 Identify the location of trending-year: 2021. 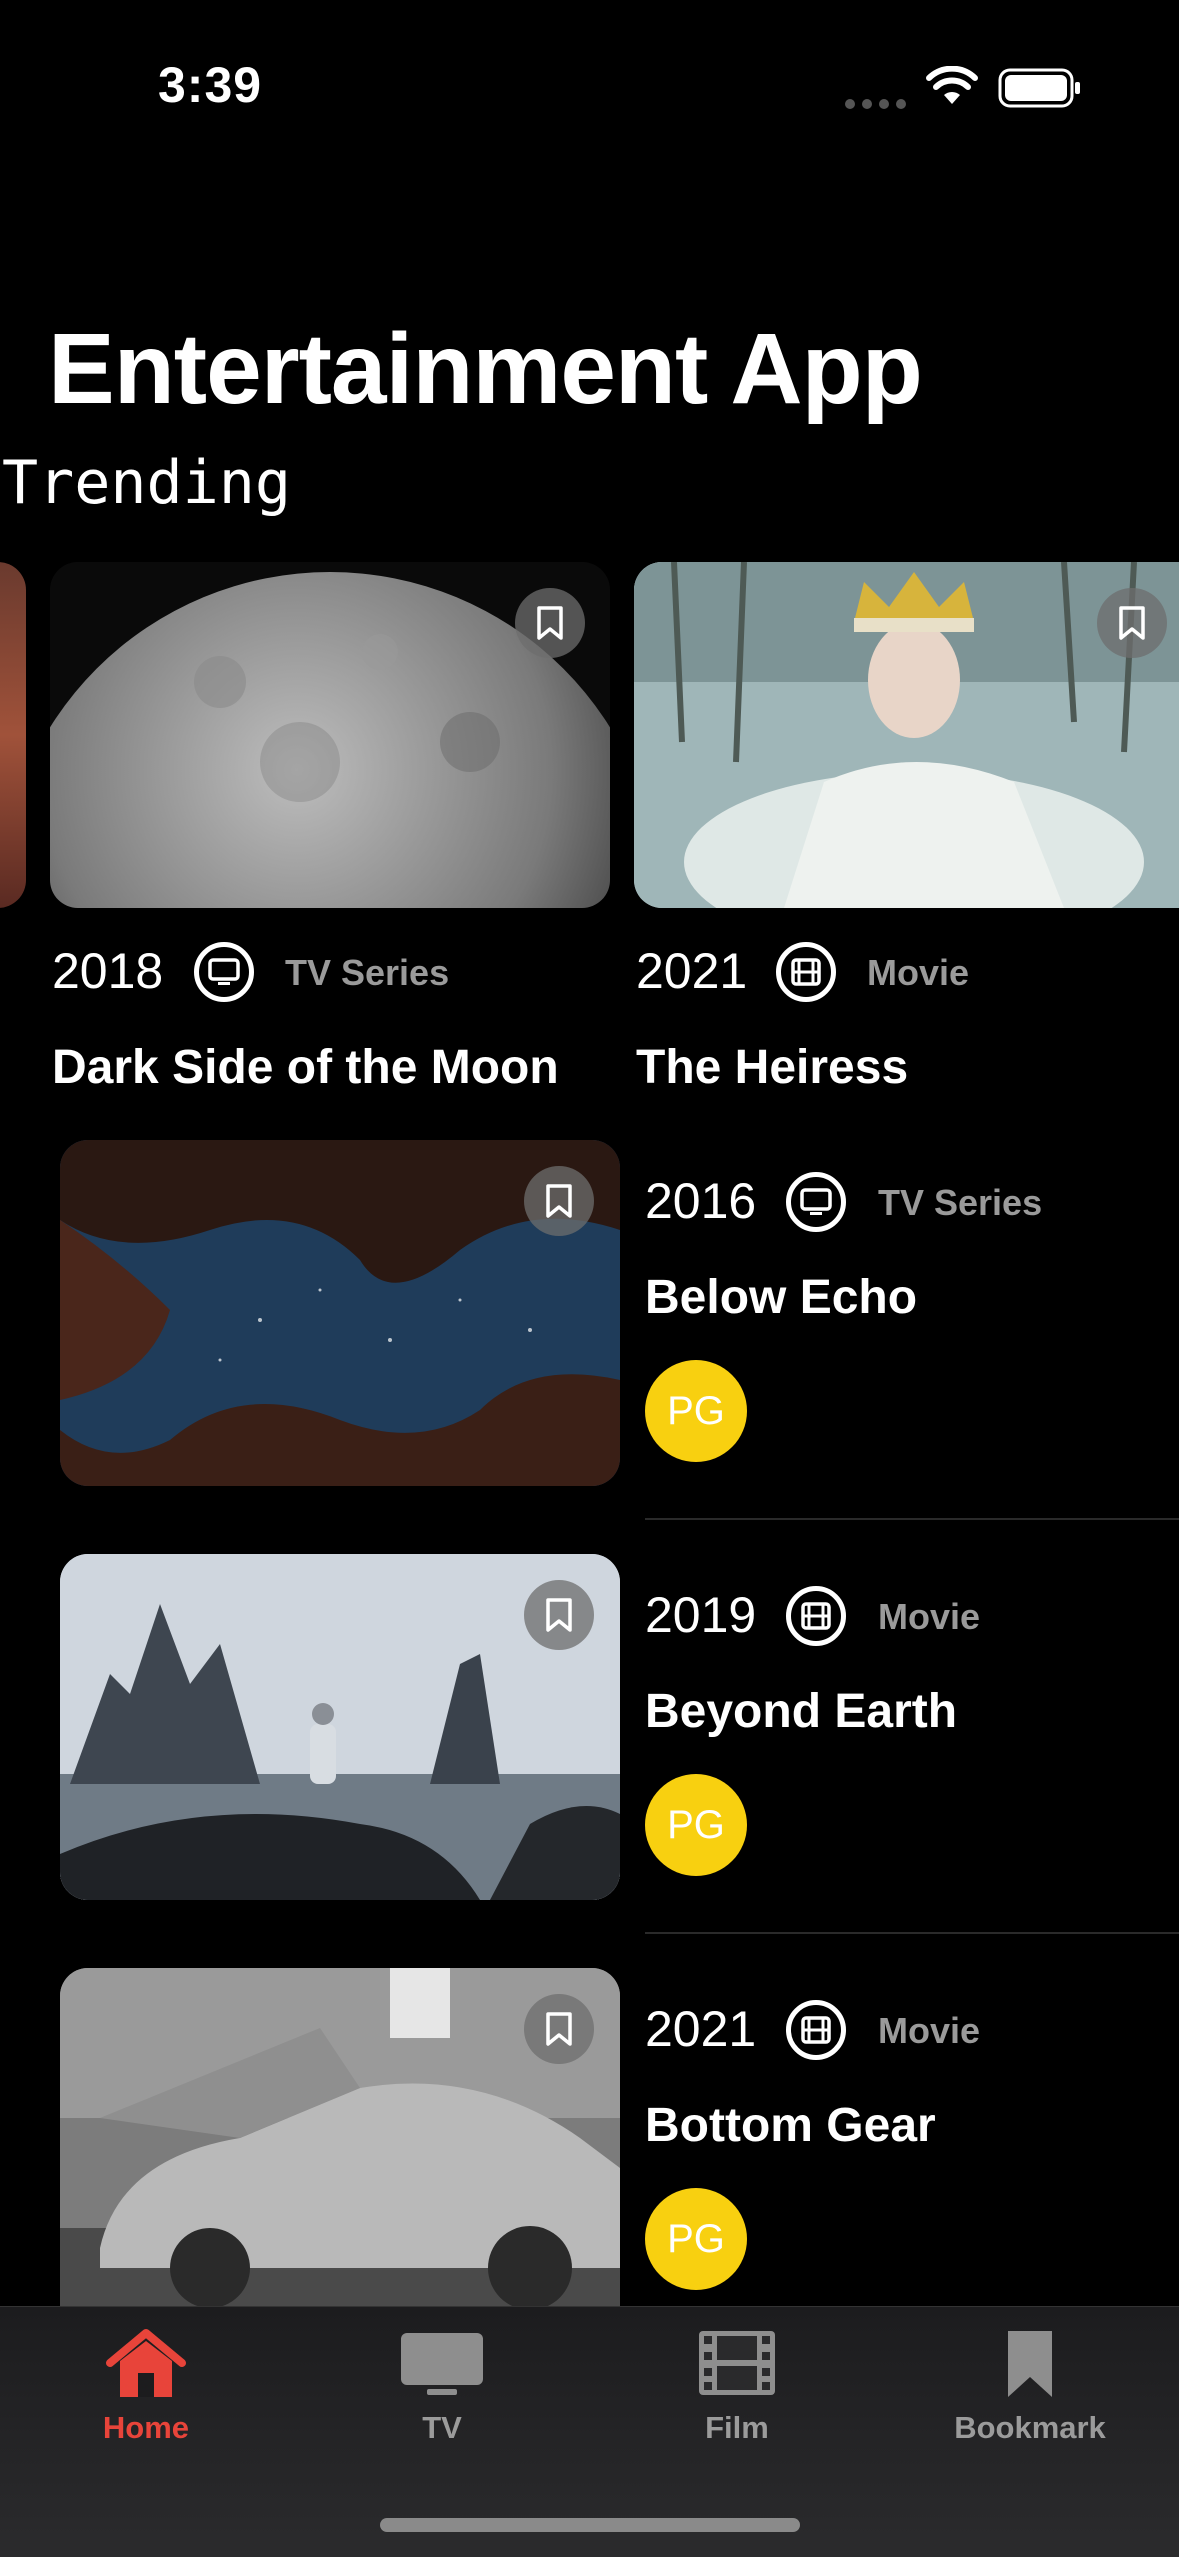
(692, 971).